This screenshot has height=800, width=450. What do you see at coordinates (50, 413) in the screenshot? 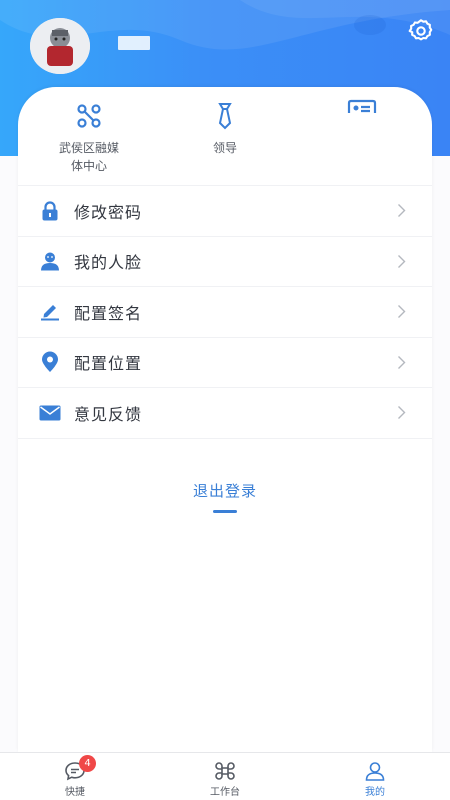
I see `mail-icon` at bounding box center [50, 413].